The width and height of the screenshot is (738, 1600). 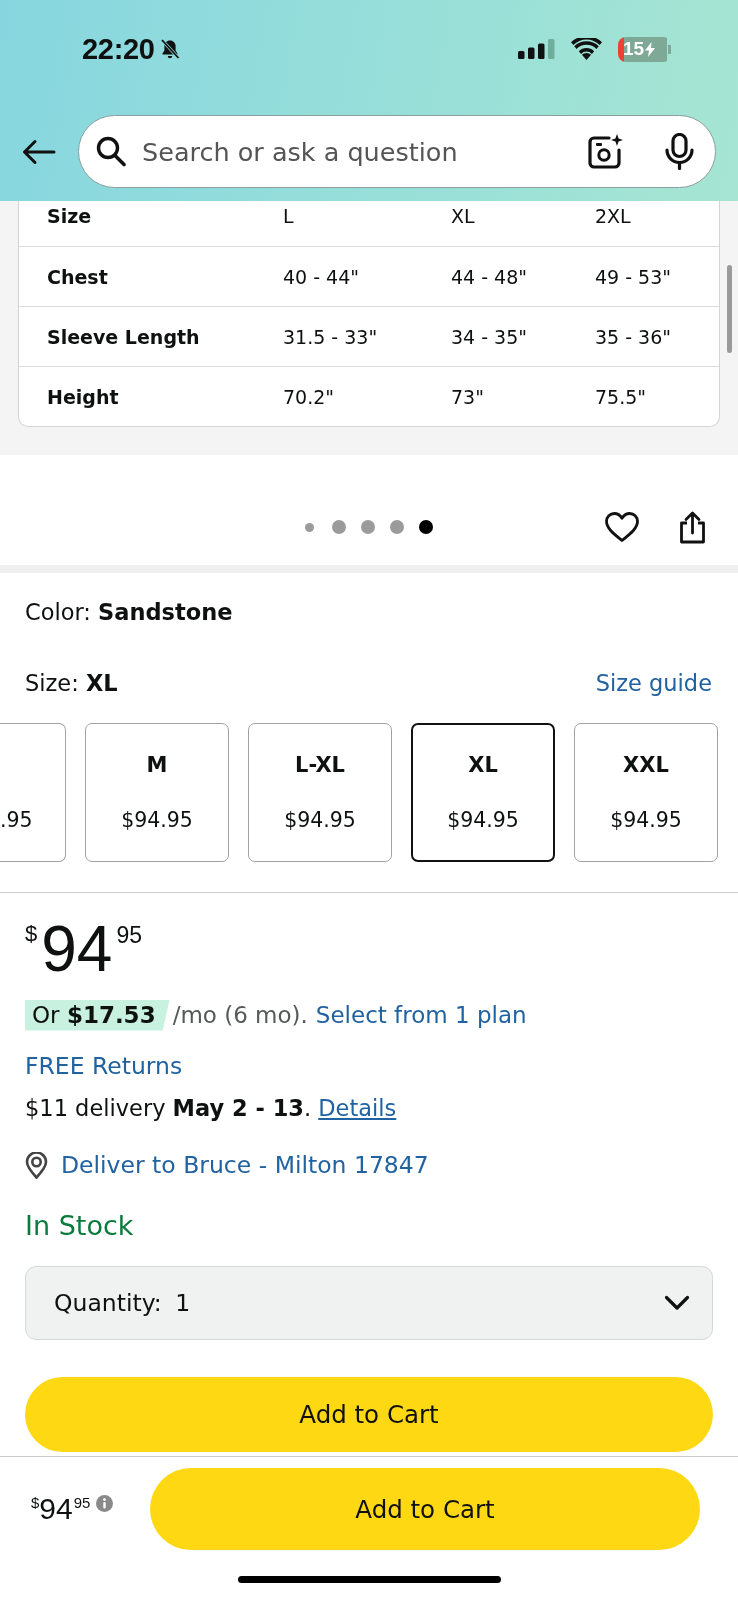 I want to click on free-returns-link: FREE Returns, so click(x=104, y=1066).